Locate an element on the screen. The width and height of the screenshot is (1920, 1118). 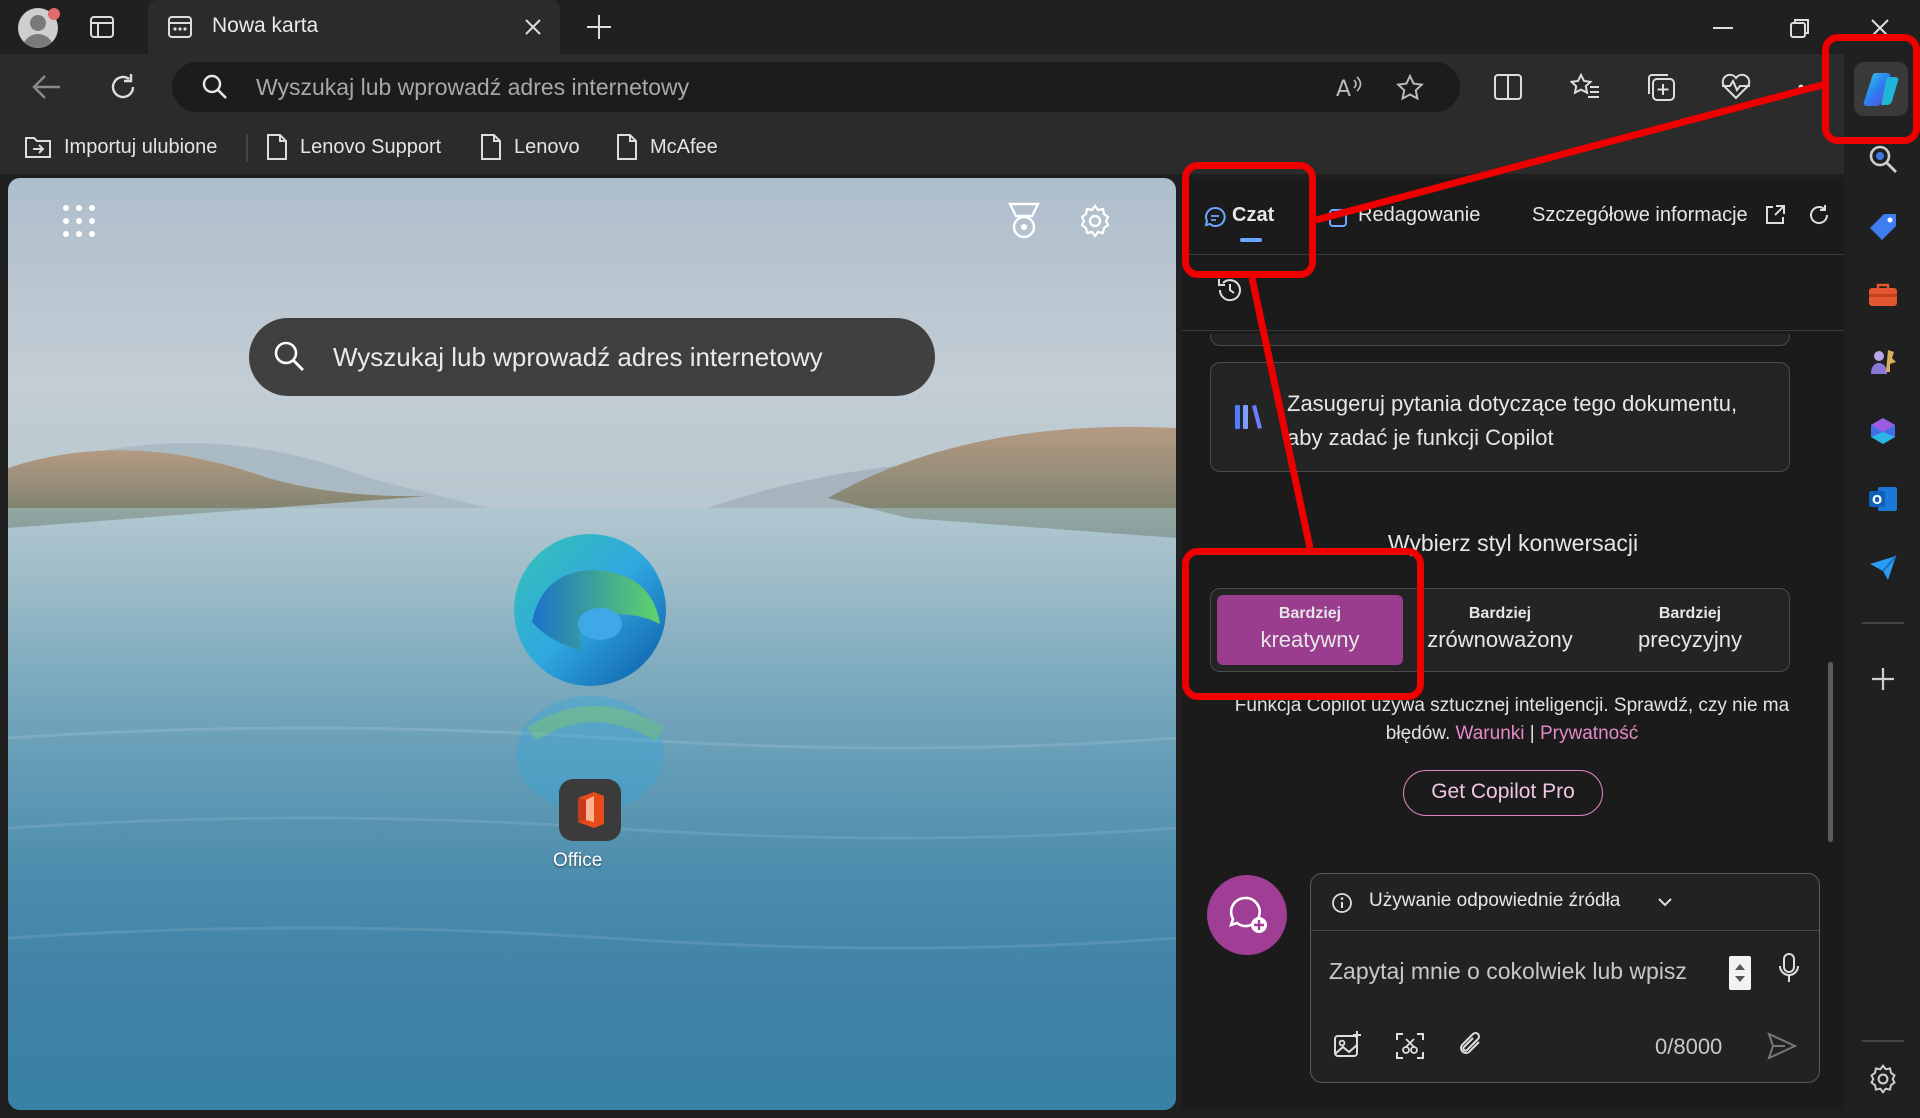
fav-mcafee: McAfee is located at coordinates (667, 147).